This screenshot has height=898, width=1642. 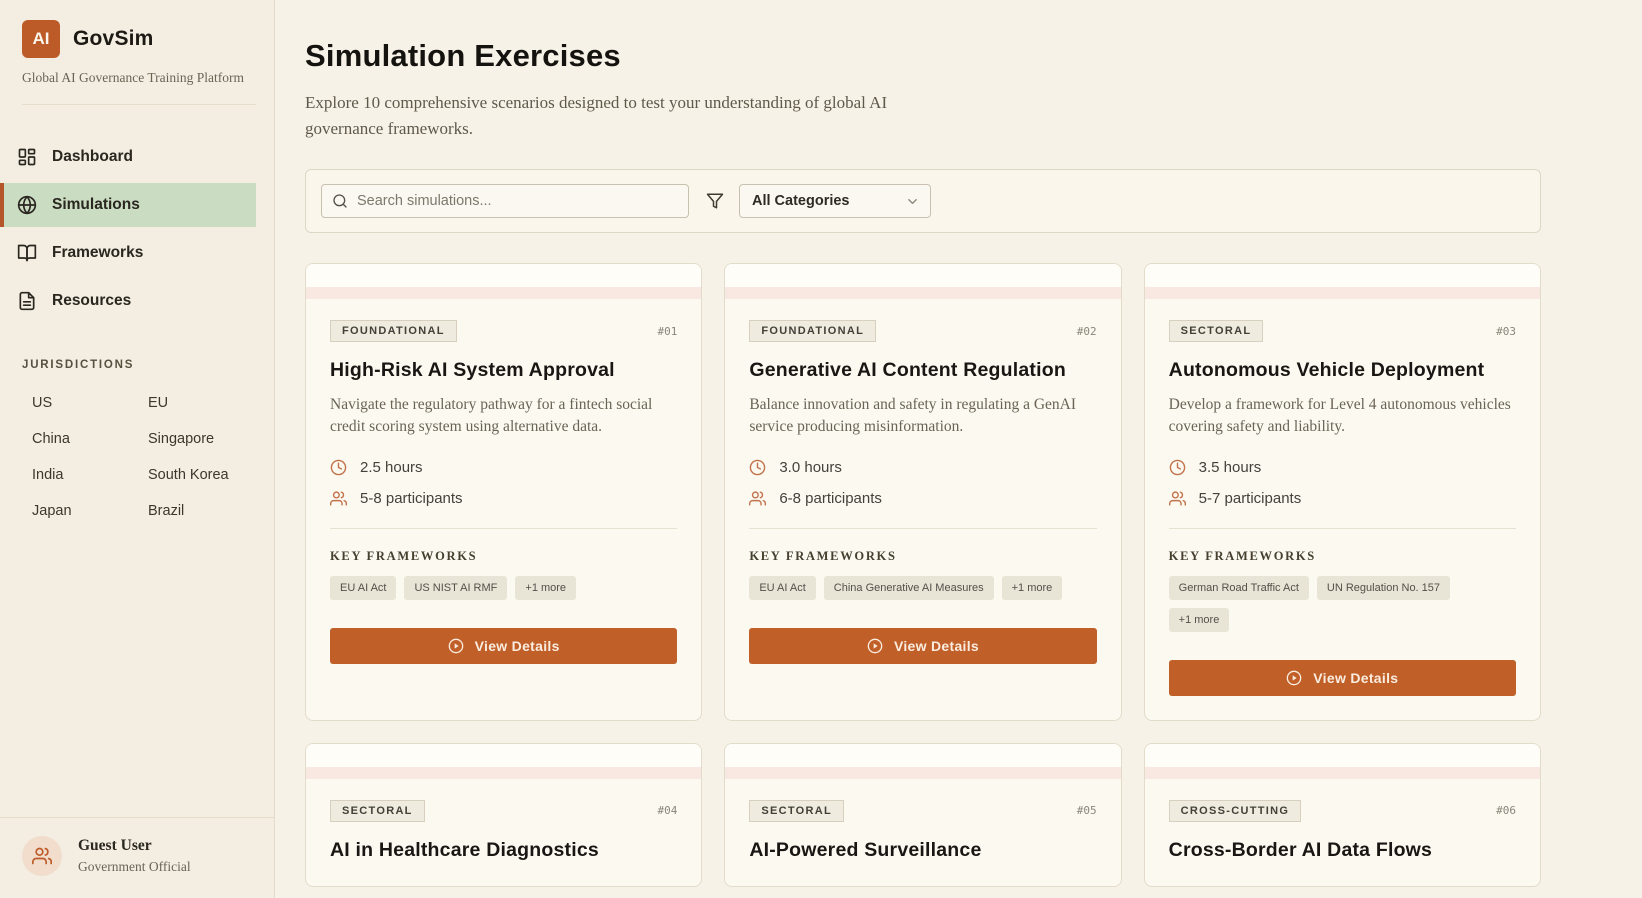 I want to click on sidebar-item-resources: Resources, so click(x=128, y=301).